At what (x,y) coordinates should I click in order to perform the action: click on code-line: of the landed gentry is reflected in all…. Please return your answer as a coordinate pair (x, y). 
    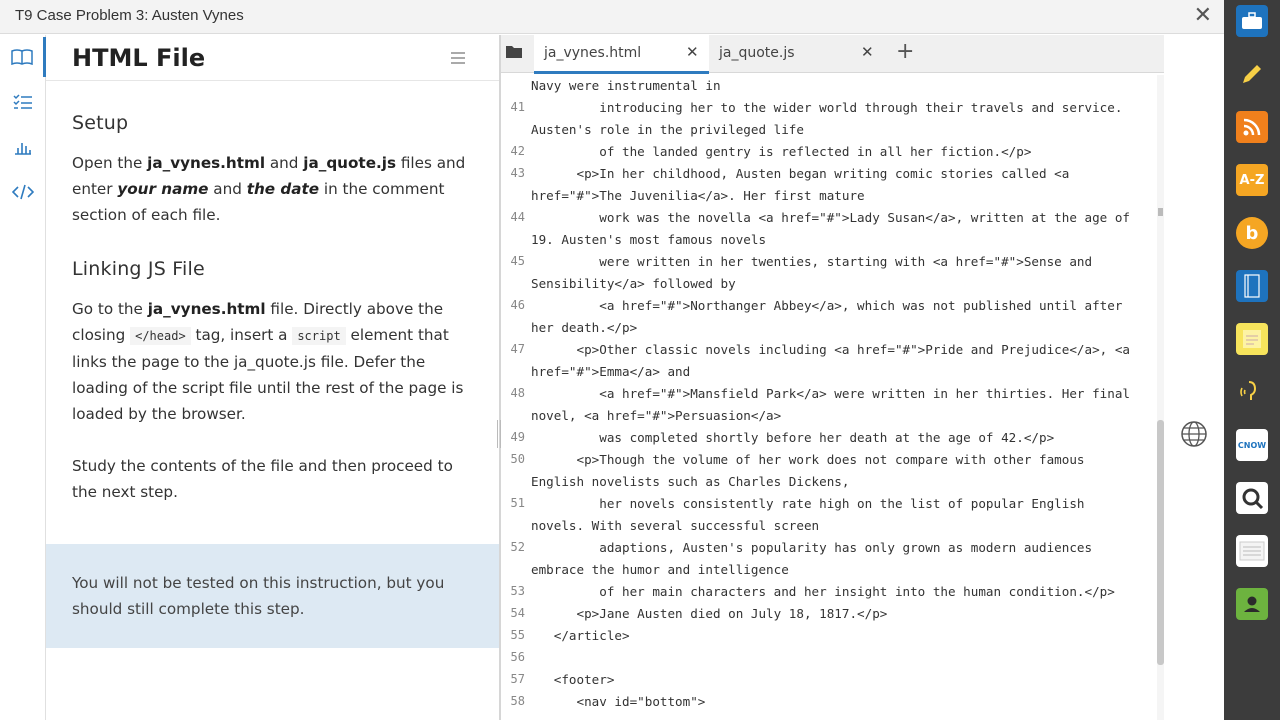
    Looking at the image, I should click on (781, 151).